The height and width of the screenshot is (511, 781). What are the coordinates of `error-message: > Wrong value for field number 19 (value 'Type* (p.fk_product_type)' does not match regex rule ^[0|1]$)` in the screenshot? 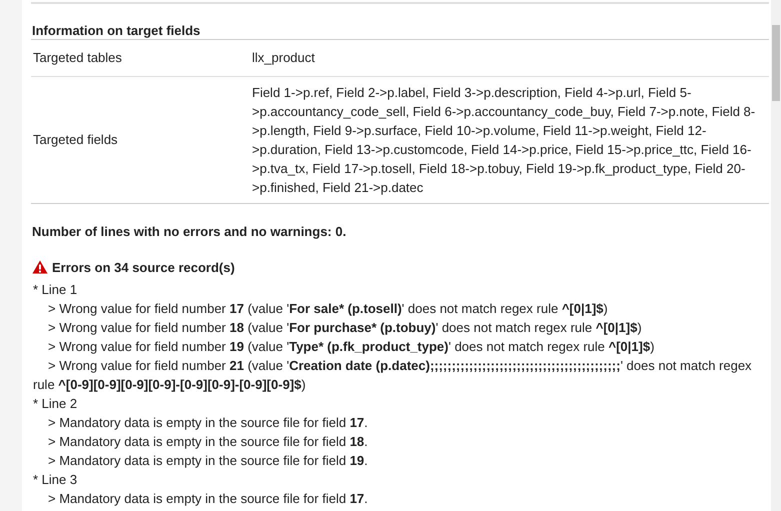 It's located at (351, 347).